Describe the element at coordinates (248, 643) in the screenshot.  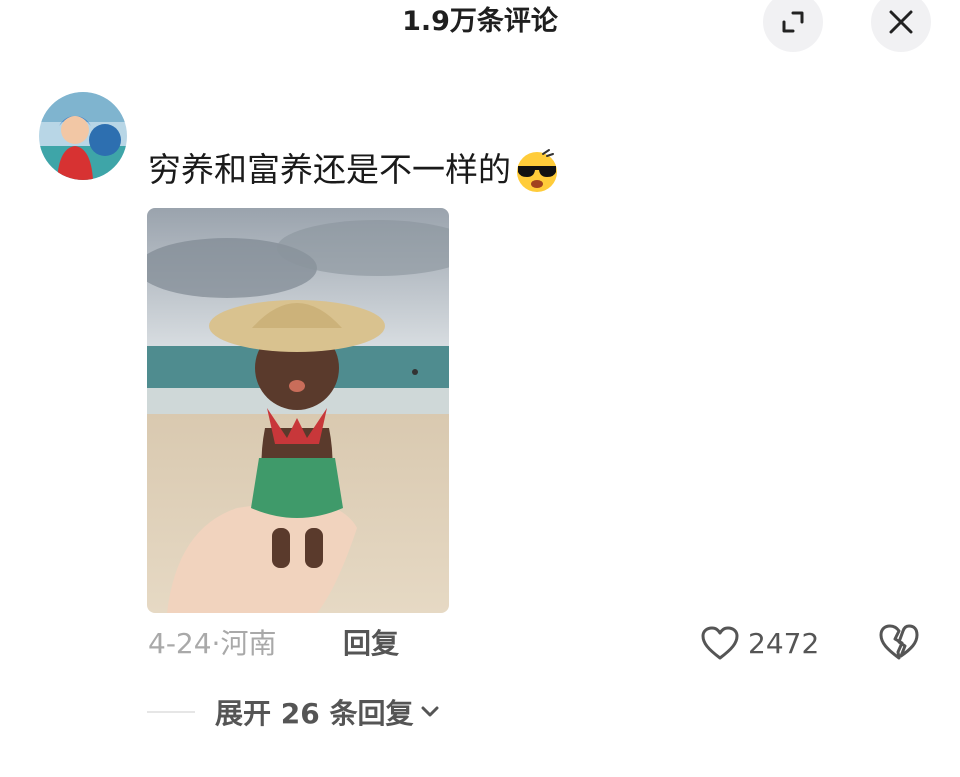
I see `comment-location: 河南` at that location.